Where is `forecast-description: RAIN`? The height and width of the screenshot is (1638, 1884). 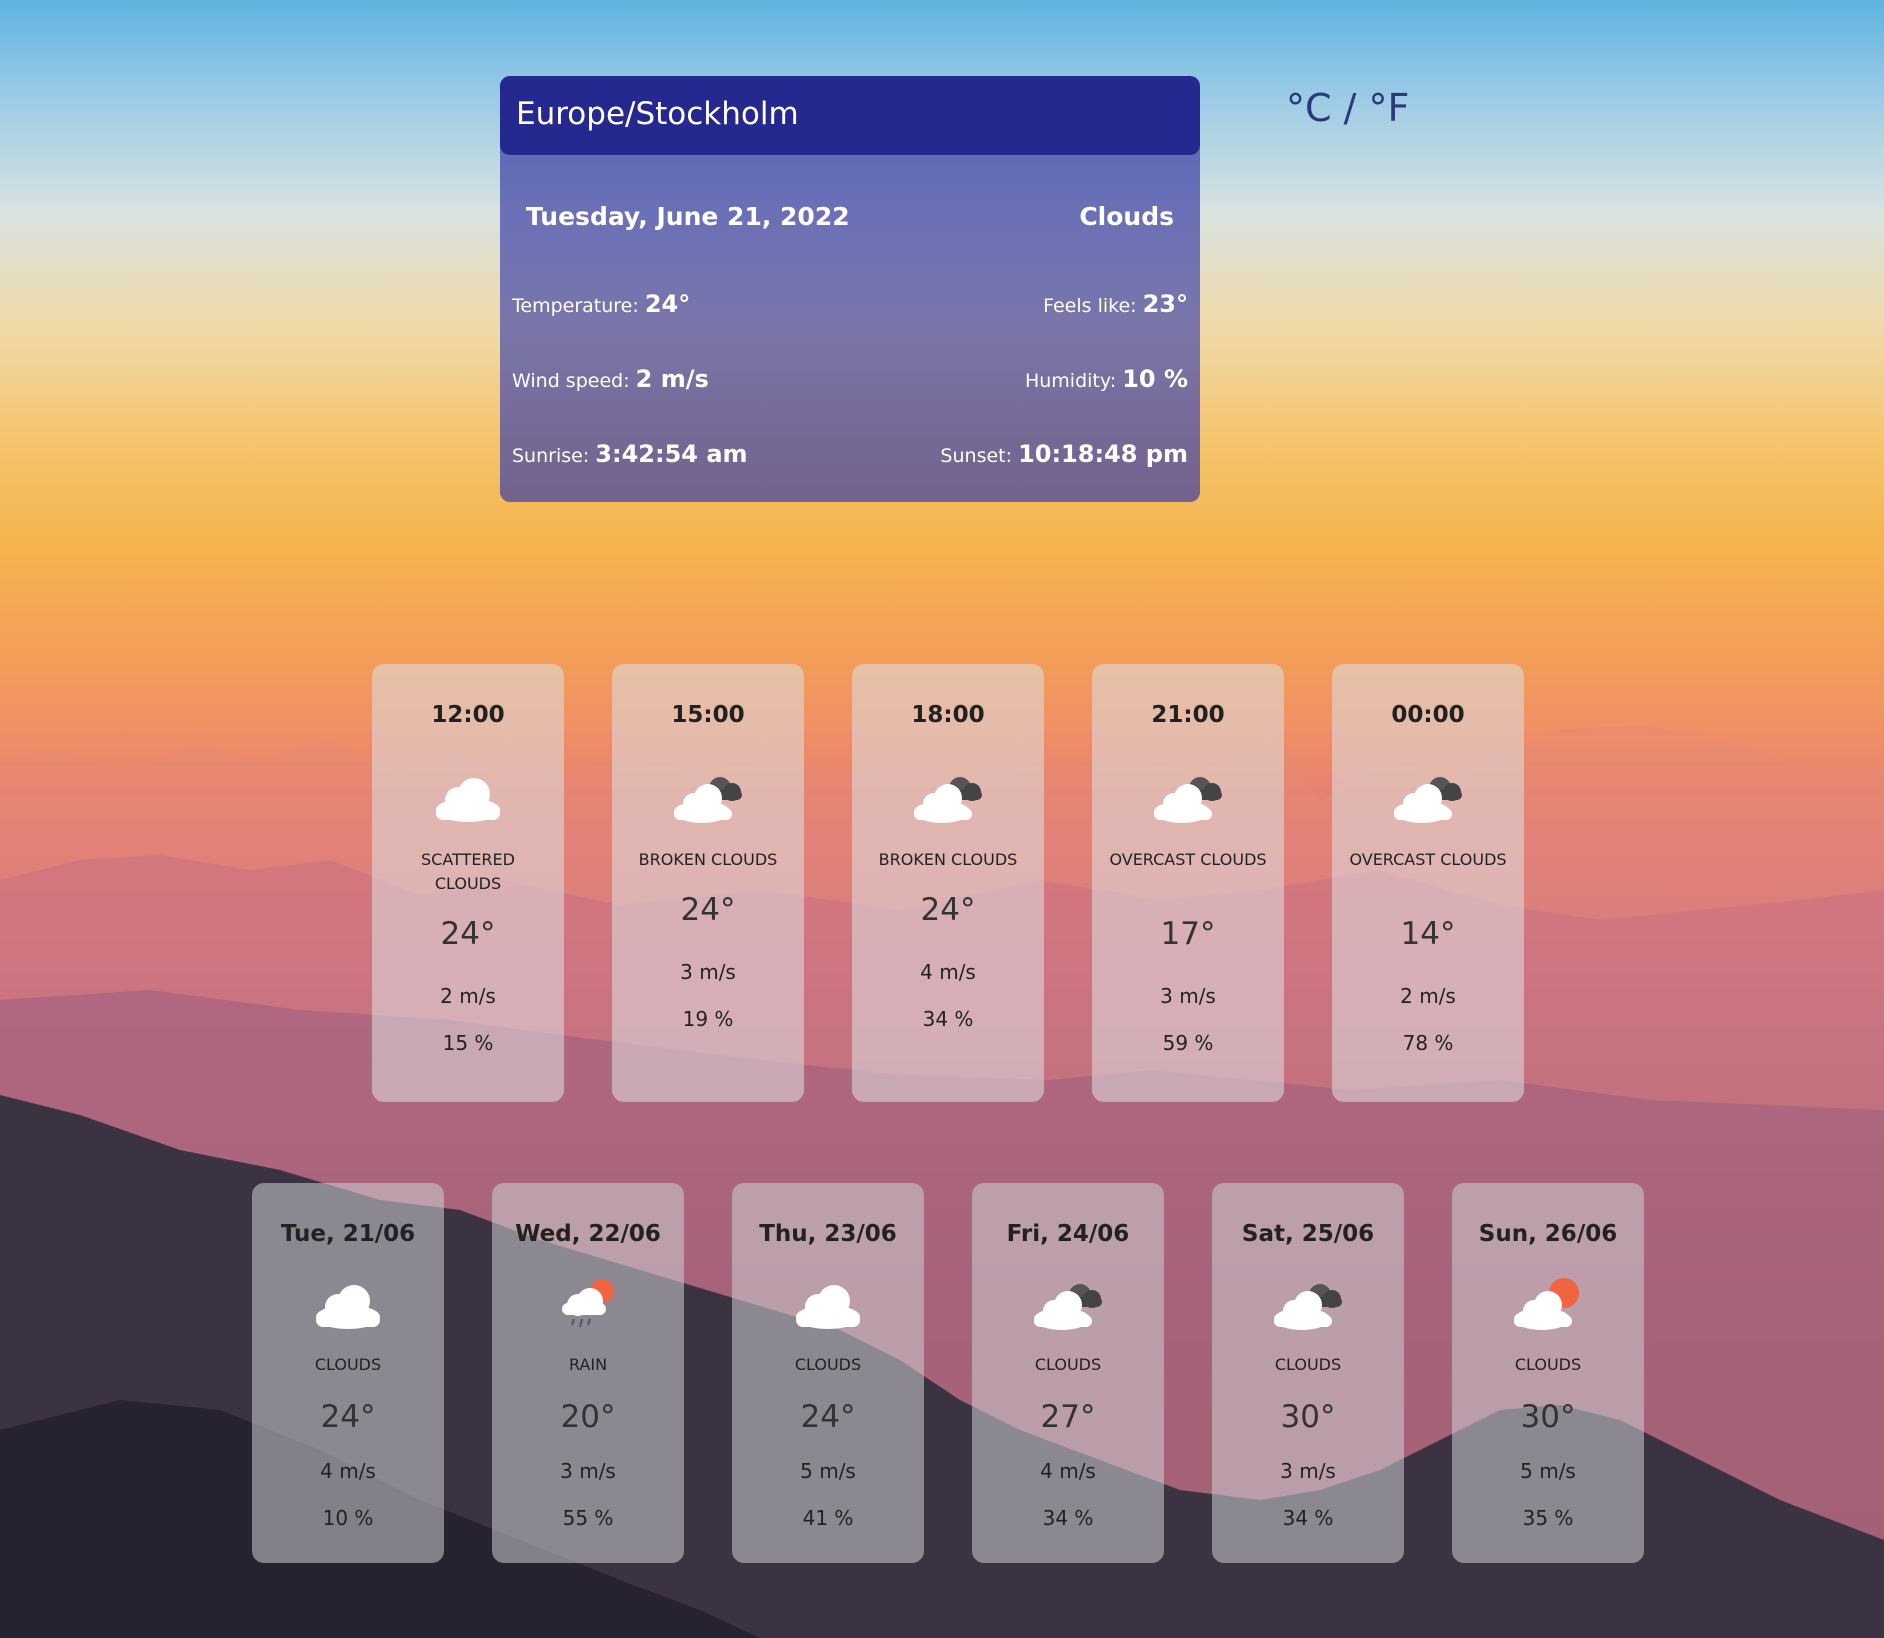 forecast-description: RAIN is located at coordinates (588, 1364).